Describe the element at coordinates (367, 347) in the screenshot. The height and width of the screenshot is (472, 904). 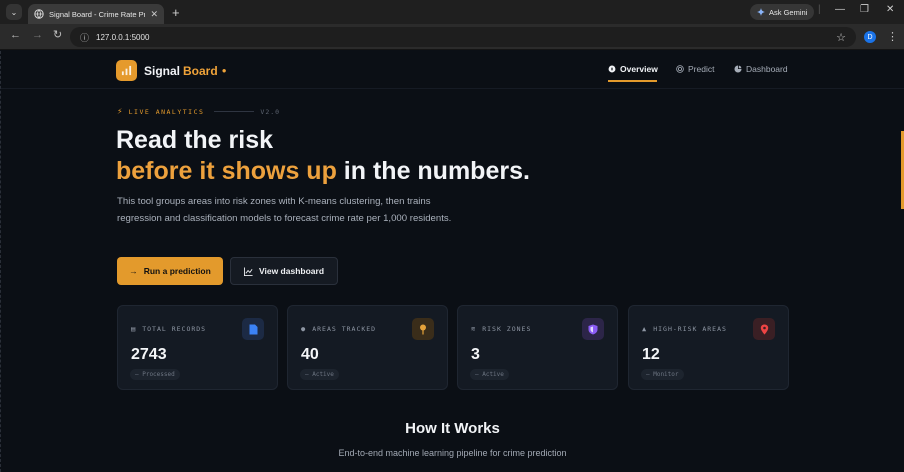
I see `stat-card-areas-tracked: ● AREAS TRACKED 40 — Active` at that location.